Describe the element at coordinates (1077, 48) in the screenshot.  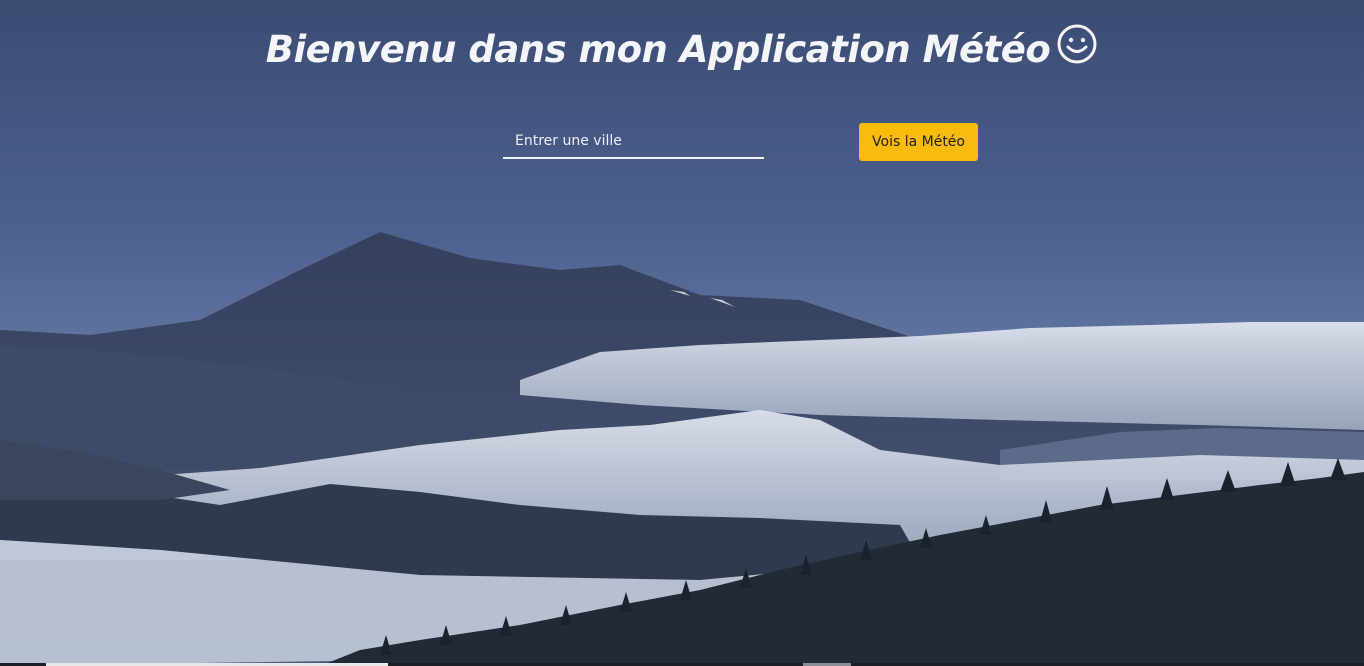
I see `smiley-face-icon` at that location.